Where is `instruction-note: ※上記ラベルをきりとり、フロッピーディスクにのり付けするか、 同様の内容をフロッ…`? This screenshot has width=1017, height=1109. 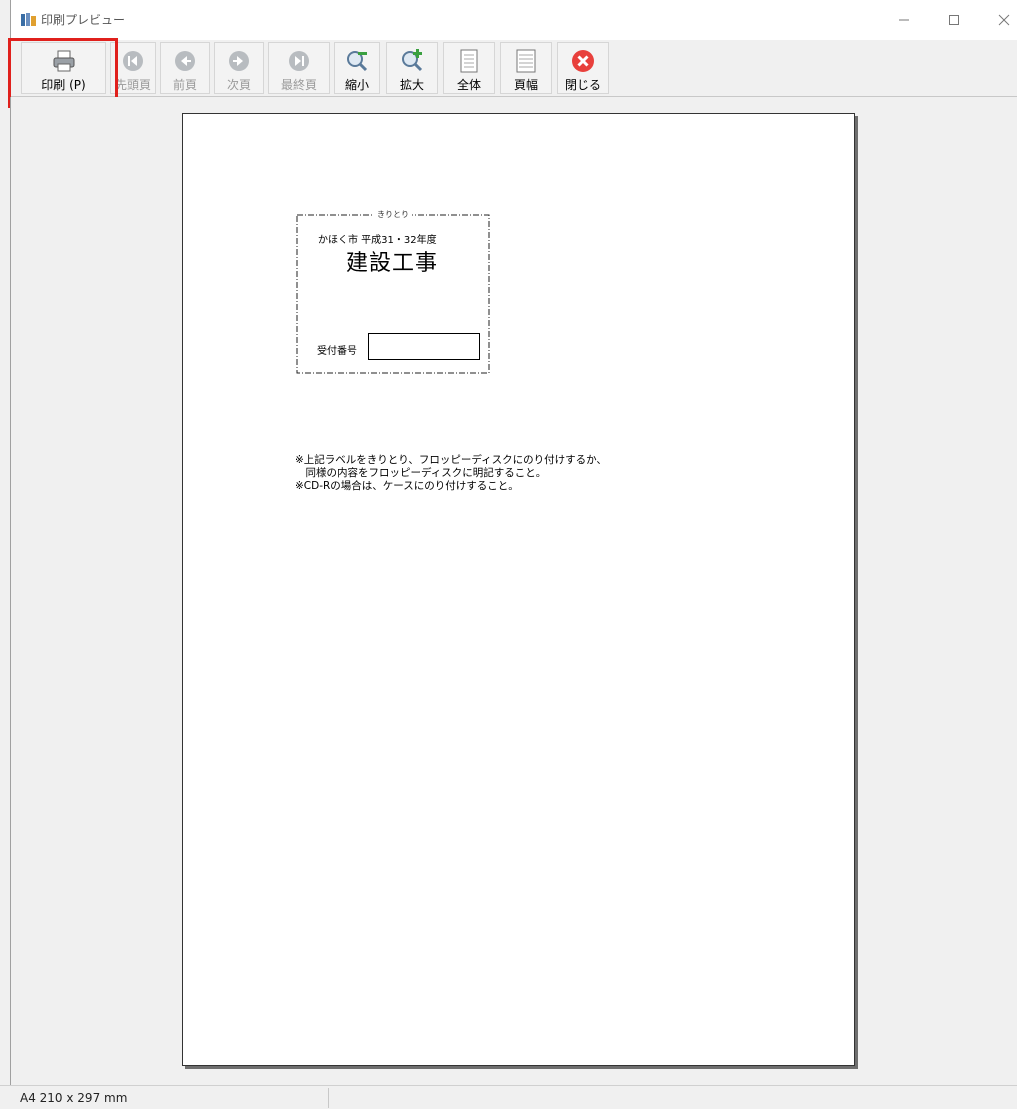
instruction-note: ※上記ラベルをきりとり、フロッピーディスクにのり付けするか、 同様の内容をフロッ… is located at coordinates (451, 473).